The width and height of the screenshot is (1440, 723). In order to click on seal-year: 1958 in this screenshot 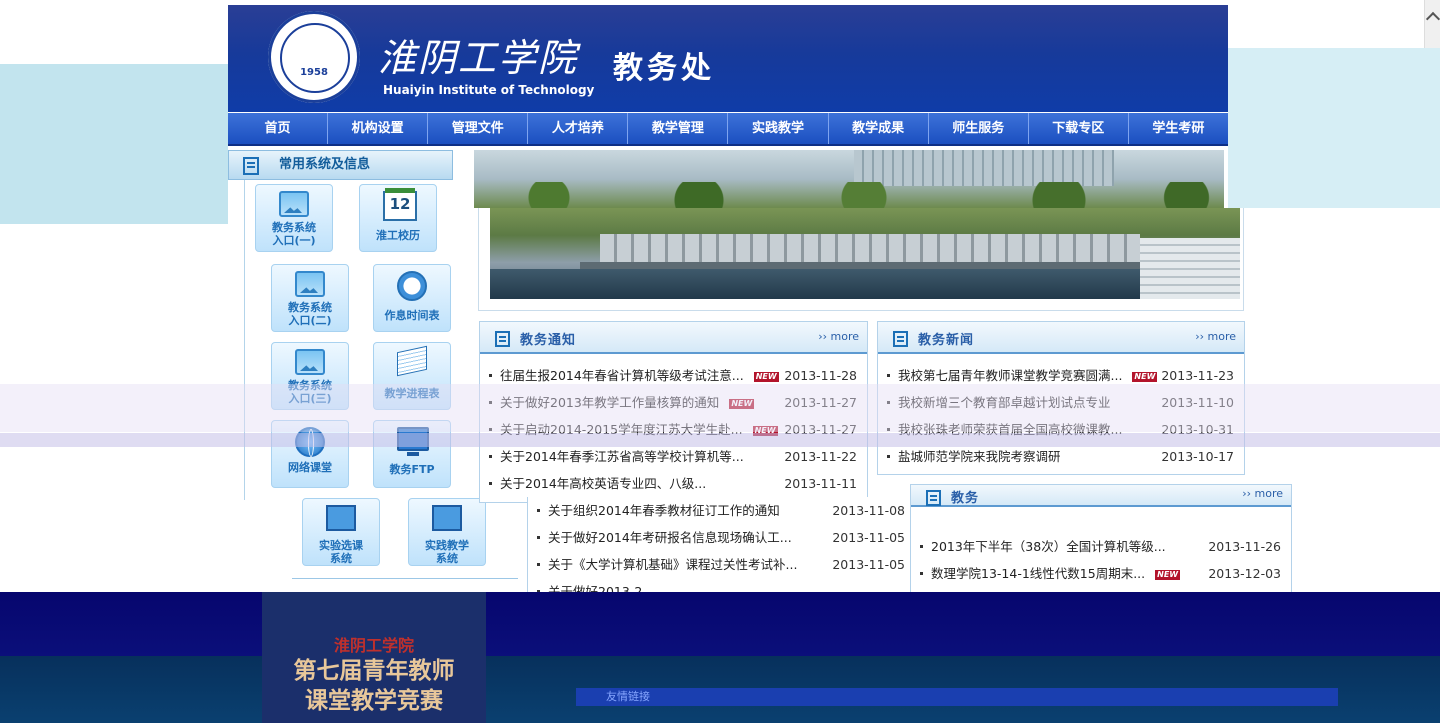, I will do `click(314, 72)`.